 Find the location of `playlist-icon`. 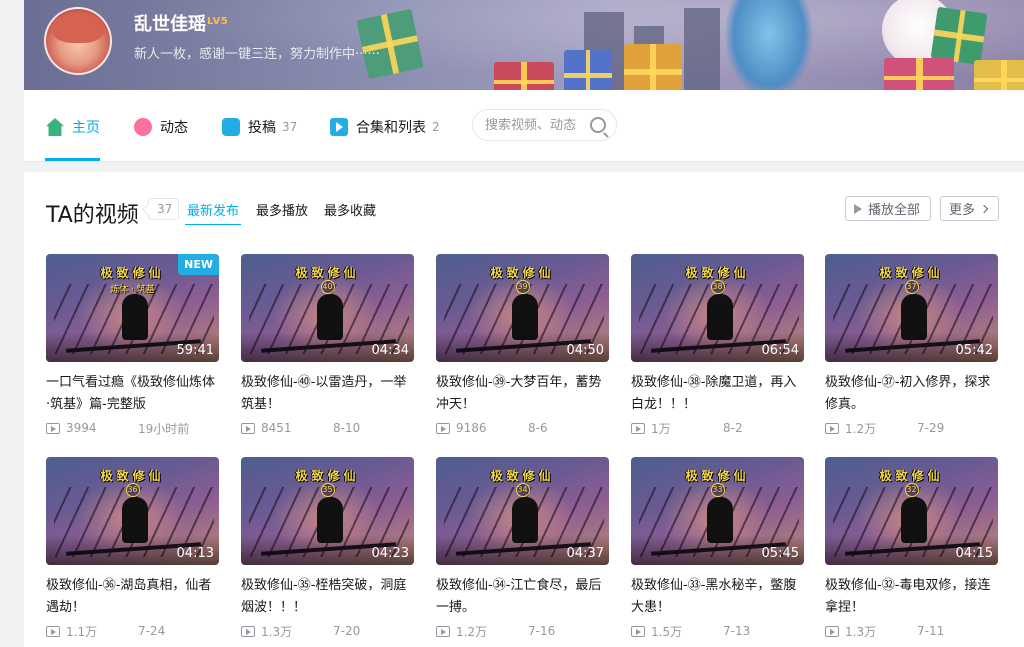

playlist-icon is located at coordinates (339, 127).